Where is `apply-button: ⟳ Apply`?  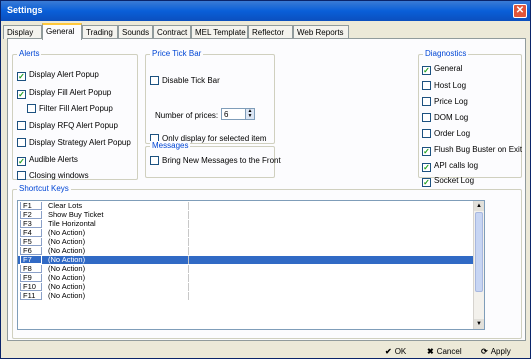
apply-button: ⟳ Apply is located at coordinates (496, 352).